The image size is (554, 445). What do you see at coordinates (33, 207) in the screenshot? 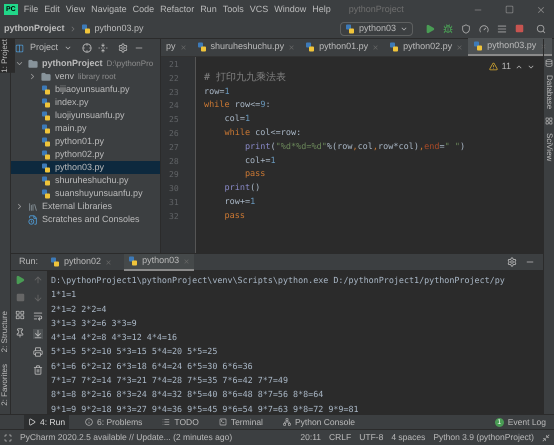
I see `library-icon` at bounding box center [33, 207].